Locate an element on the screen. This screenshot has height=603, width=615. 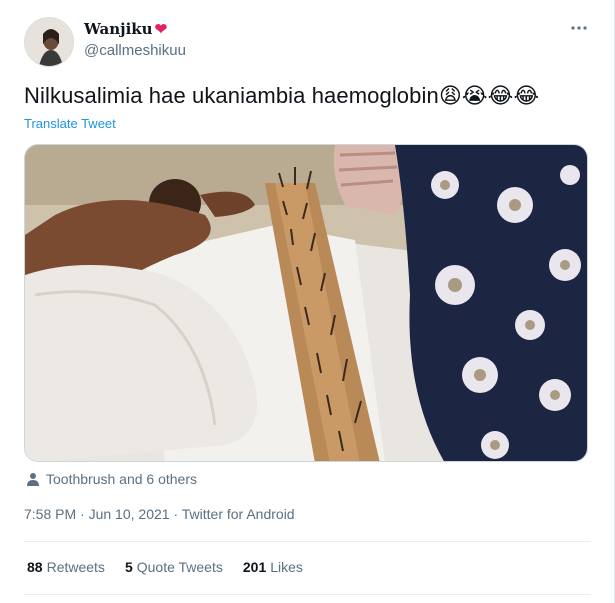
display-name-text: Wanjiku is located at coordinates (118, 29).